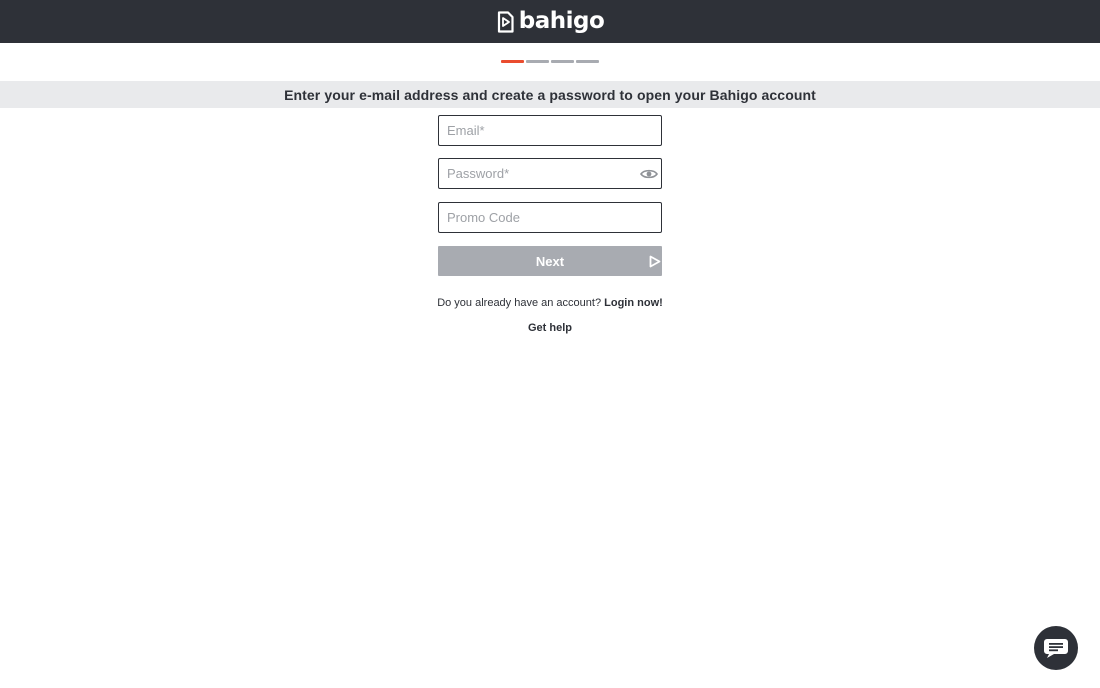 The height and width of the screenshot is (688, 1100). I want to click on password-field, so click(550, 173).